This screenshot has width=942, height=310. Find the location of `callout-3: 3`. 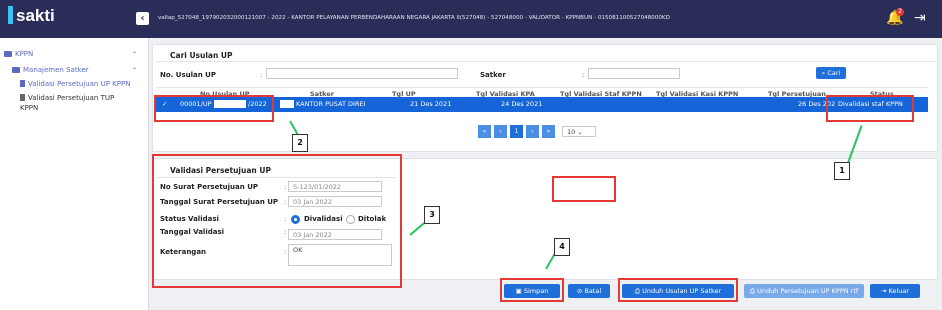

callout-3: 3 is located at coordinates (432, 215).